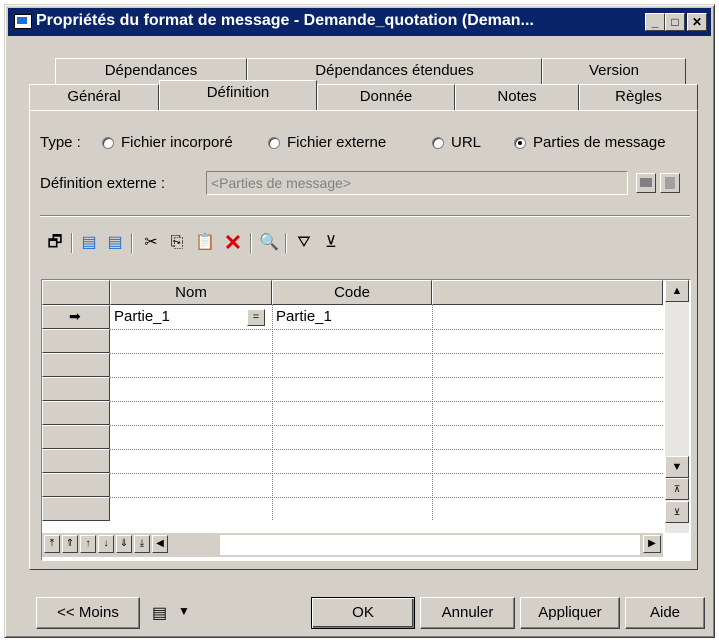  What do you see at coordinates (677, 489) in the screenshot?
I see `scroll-page-up-icon: ⊼` at bounding box center [677, 489].